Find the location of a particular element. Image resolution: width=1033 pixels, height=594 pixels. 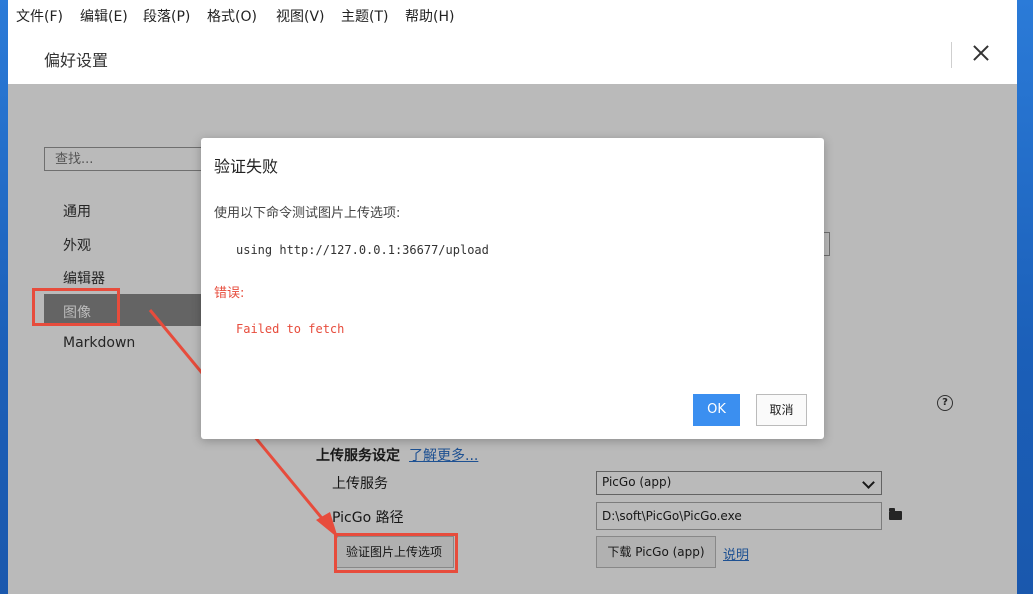

preferences-header: 偏好设置 is located at coordinates (512, 57).